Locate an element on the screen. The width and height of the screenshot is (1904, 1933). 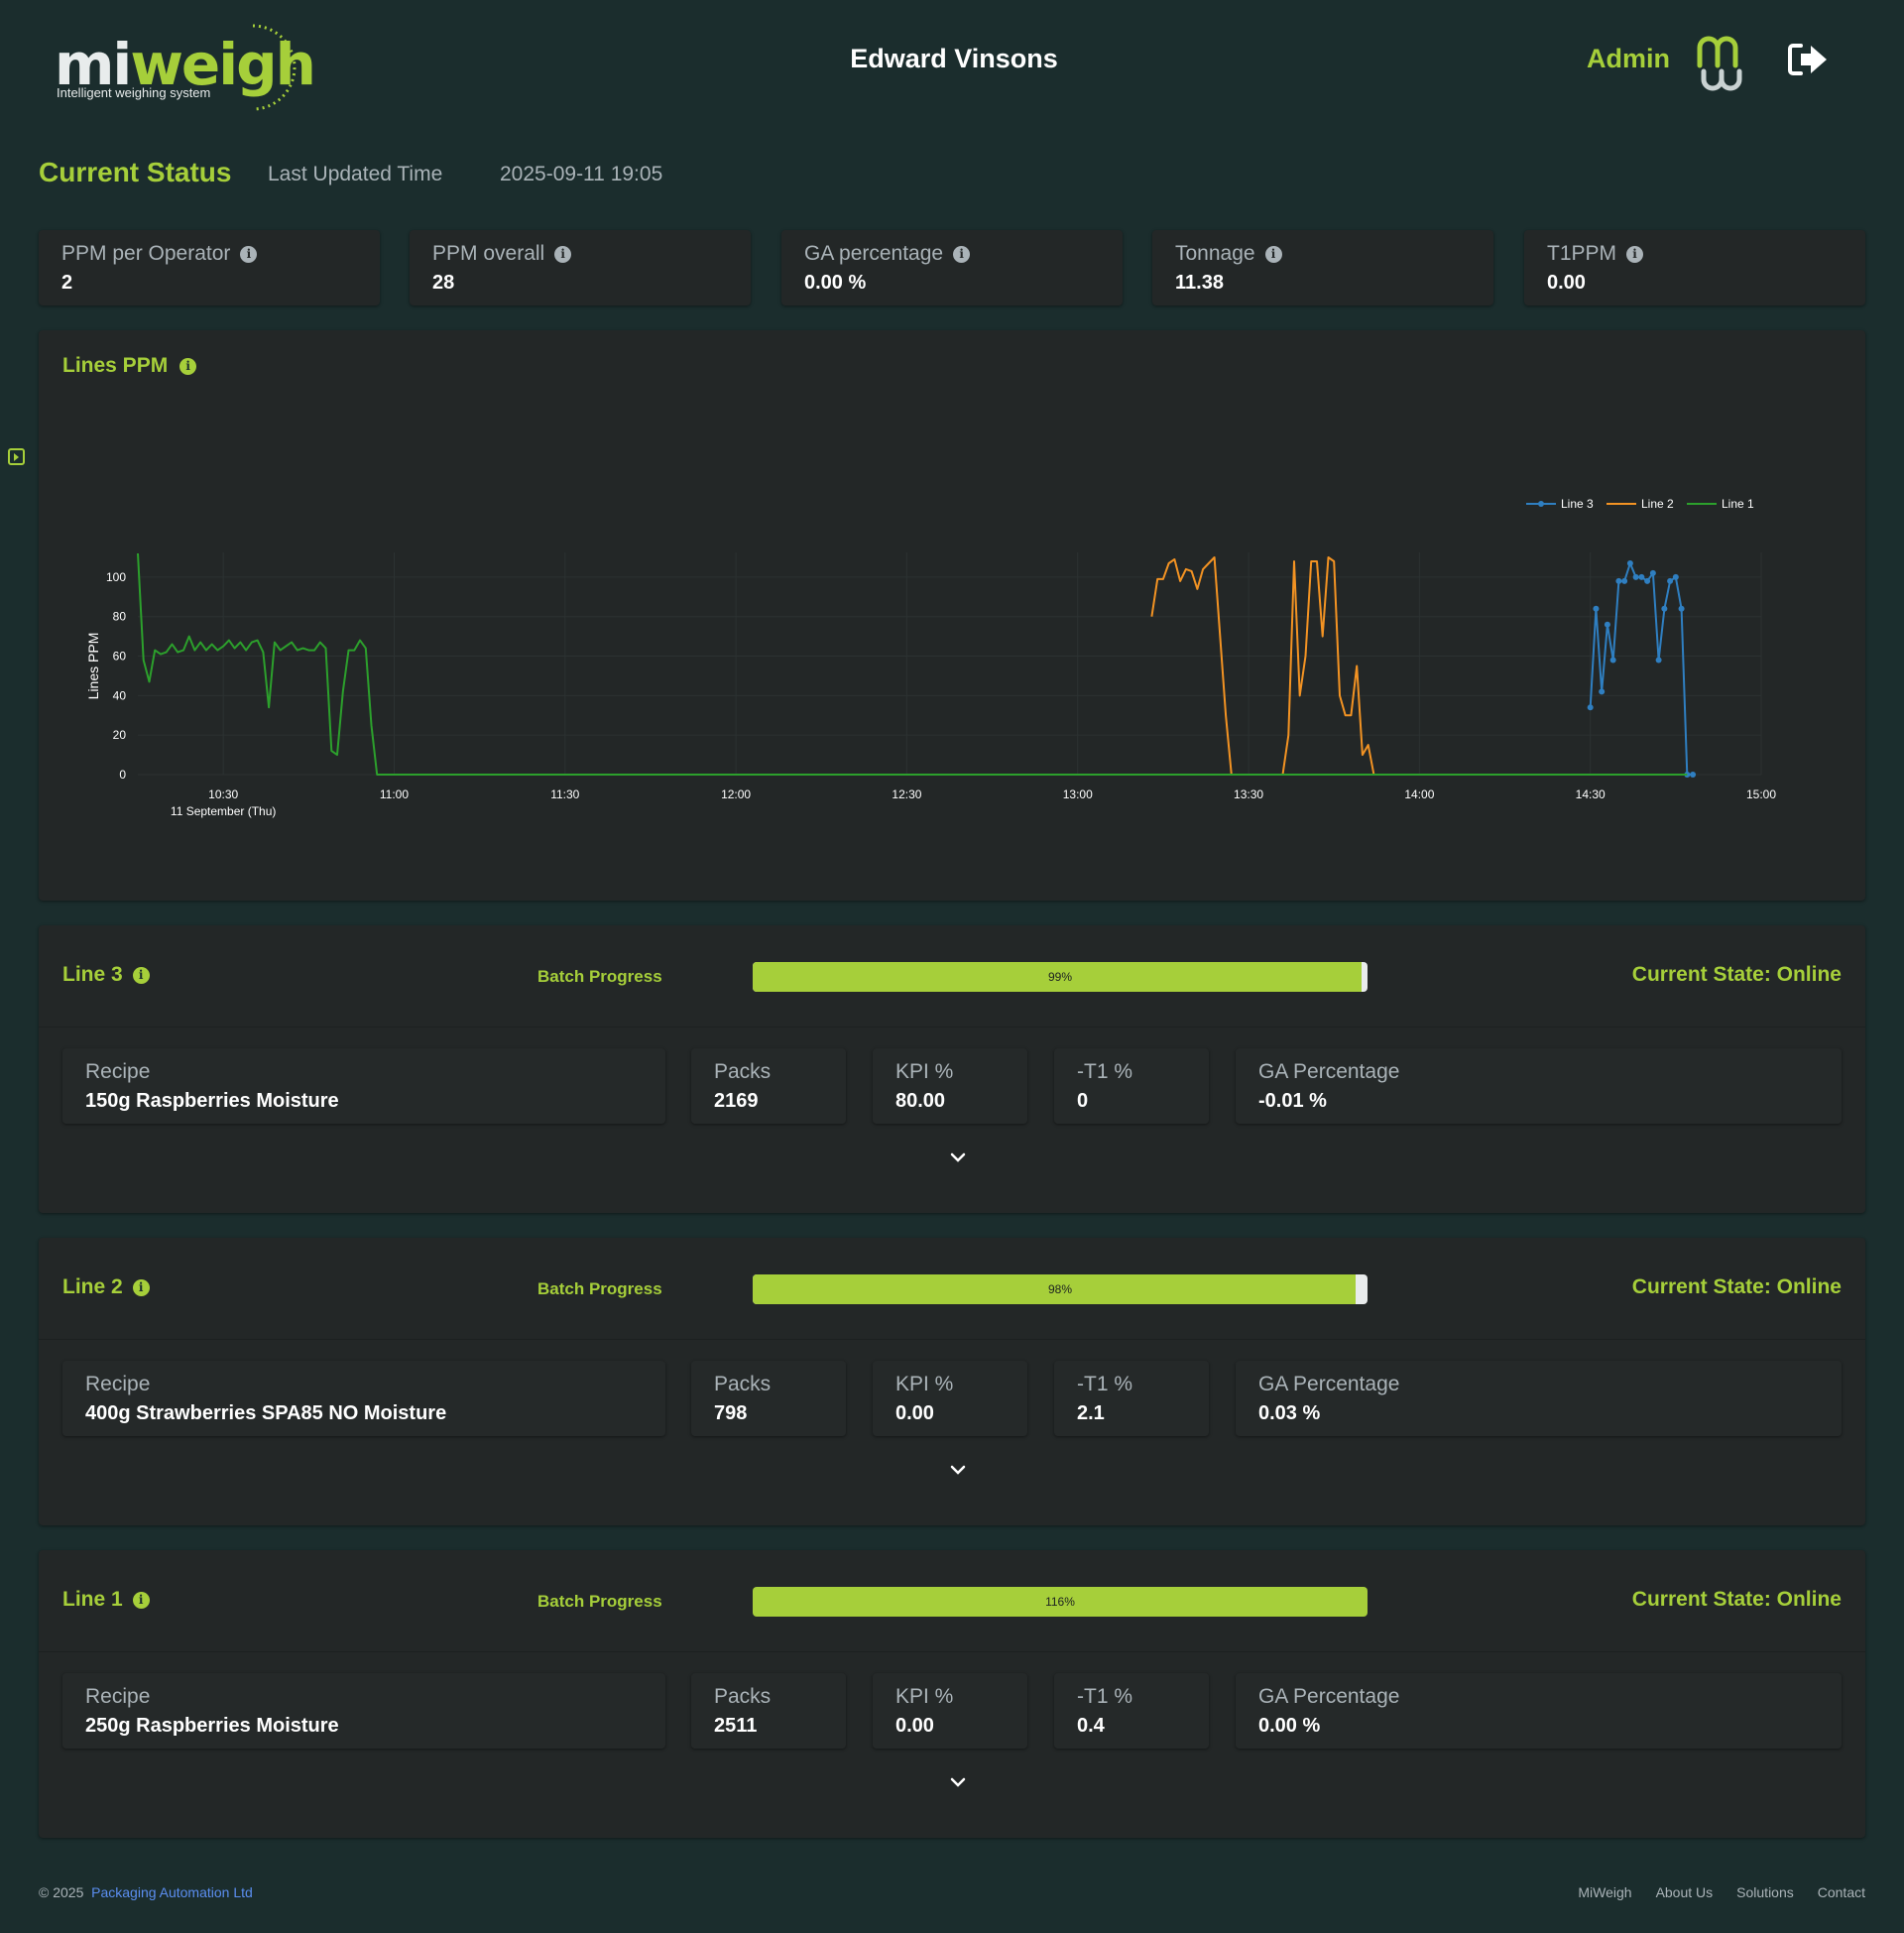
kpi-card-ppm-per-operator: PPM per Operator i 2 is located at coordinates (209, 267).